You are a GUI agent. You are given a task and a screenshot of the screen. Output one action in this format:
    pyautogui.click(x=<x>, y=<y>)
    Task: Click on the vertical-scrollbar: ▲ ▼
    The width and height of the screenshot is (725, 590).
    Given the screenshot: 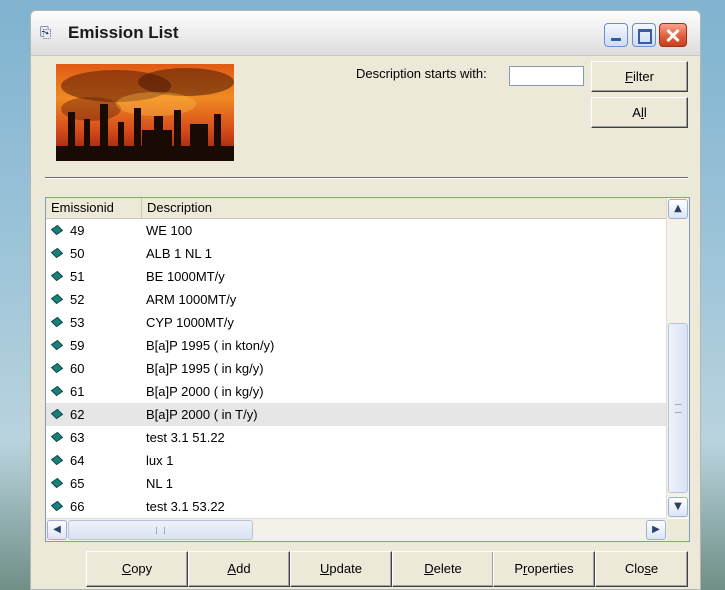 What is the action you would take?
    pyautogui.click(x=677, y=358)
    